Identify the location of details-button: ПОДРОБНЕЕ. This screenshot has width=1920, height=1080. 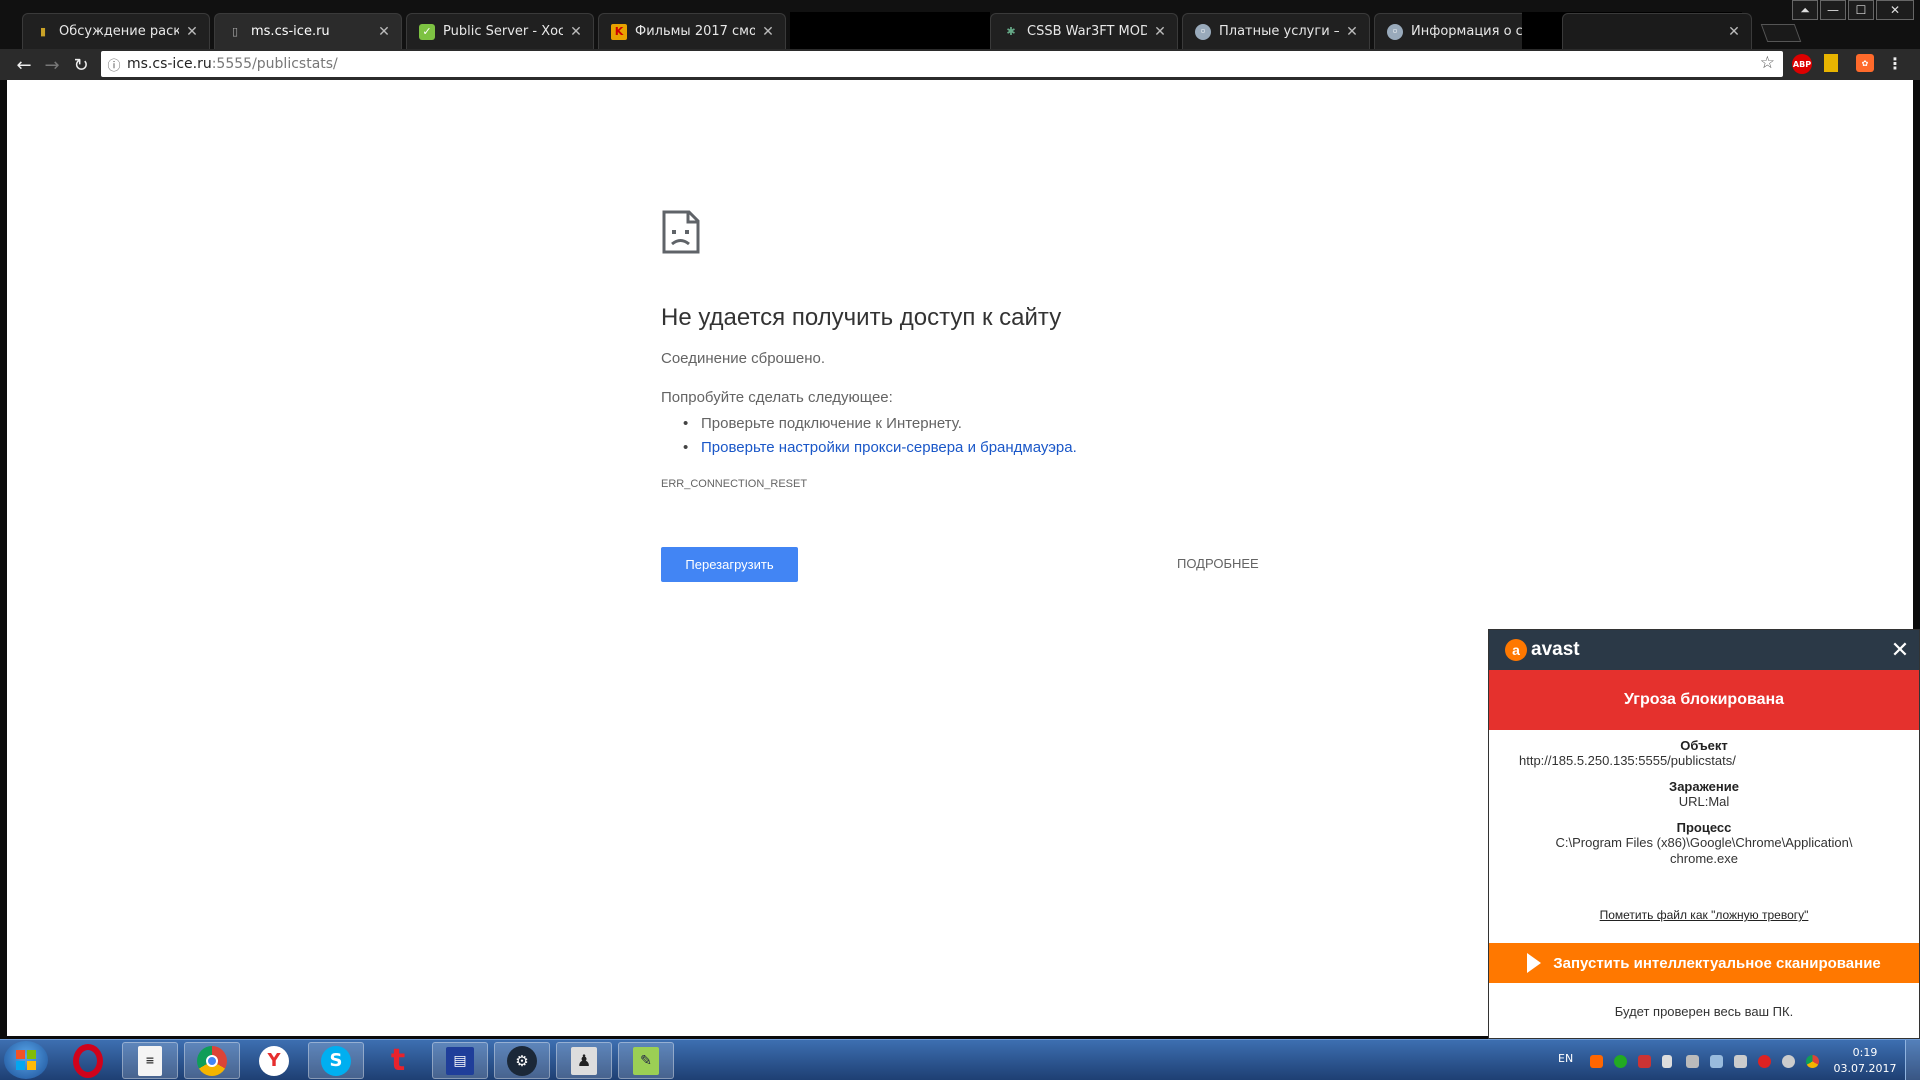
(1218, 563).